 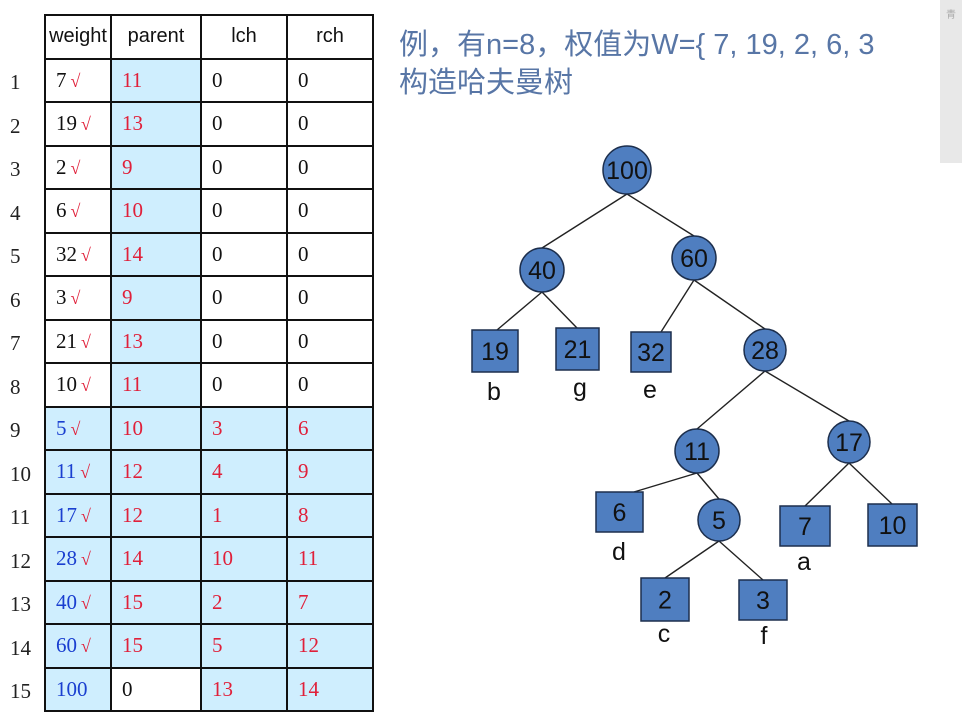 I want to click on leaf-char-label: d, so click(x=619, y=552).